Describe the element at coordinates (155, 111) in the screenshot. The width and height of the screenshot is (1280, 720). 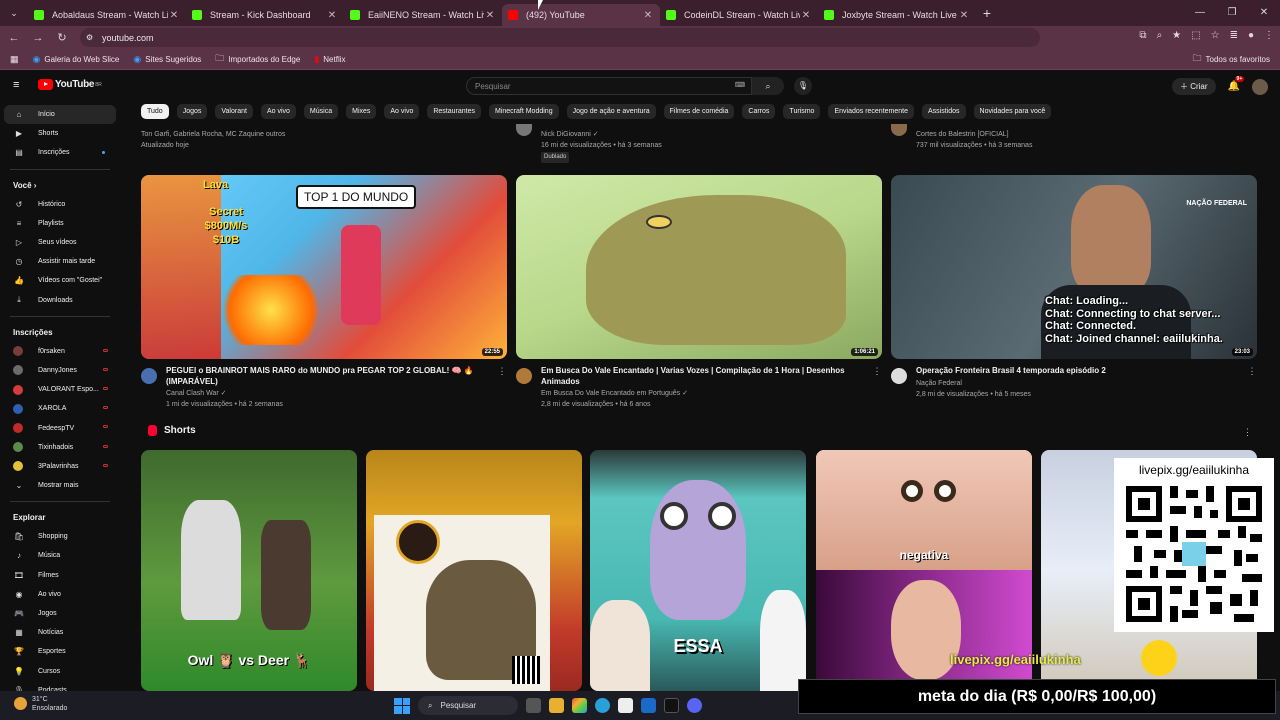
I see `filter-chip: Tudo` at that location.